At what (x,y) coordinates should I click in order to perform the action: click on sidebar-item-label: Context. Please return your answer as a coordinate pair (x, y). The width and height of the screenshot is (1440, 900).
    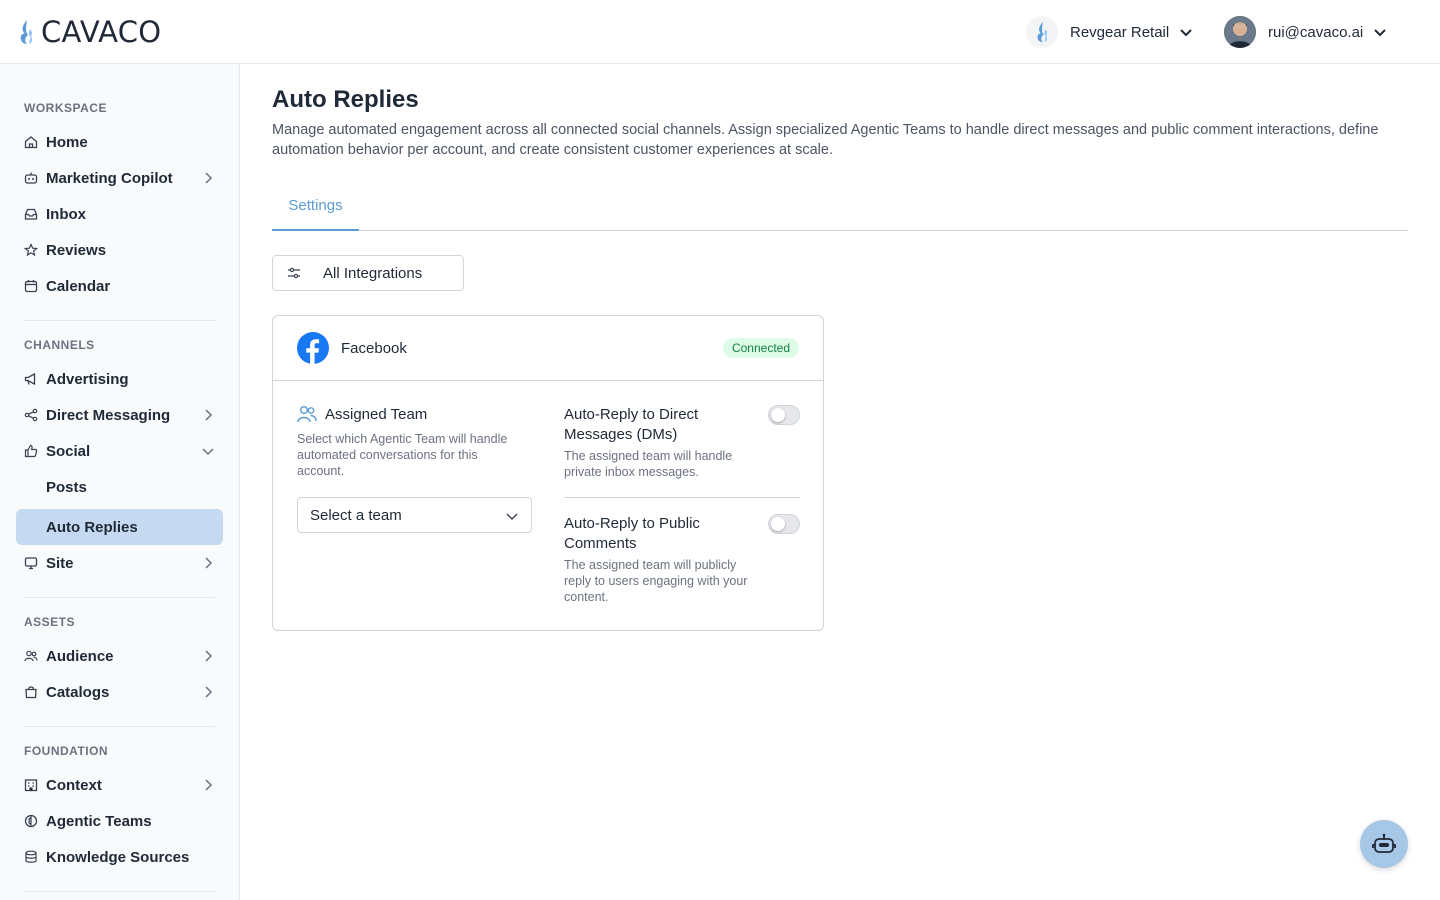
    Looking at the image, I should click on (74, 785).